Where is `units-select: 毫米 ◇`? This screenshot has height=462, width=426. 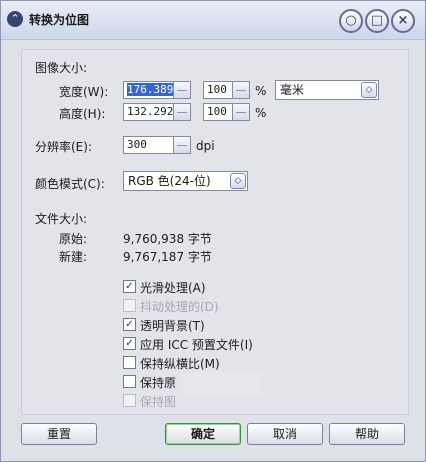 units-select: 毫米 ◇ is located at coordinates (327, 90).